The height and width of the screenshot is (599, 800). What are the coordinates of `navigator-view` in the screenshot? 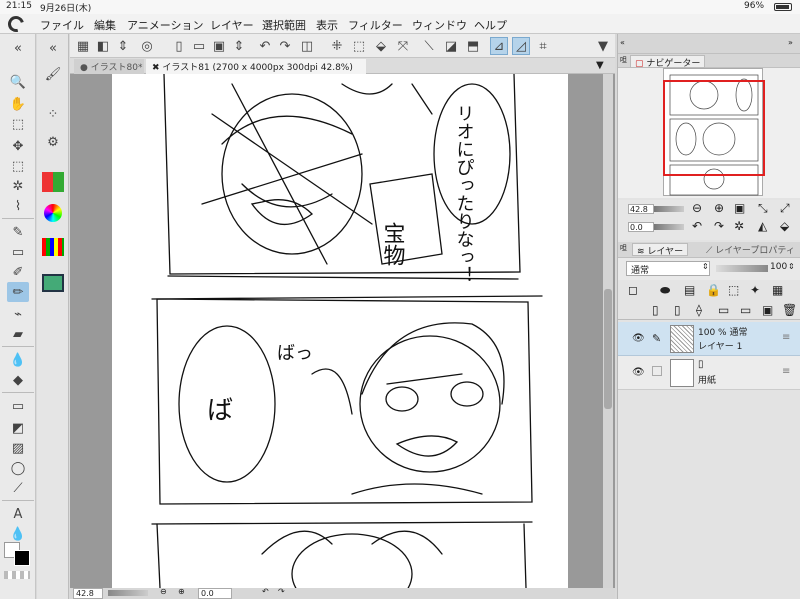 It's located at (709, 133).